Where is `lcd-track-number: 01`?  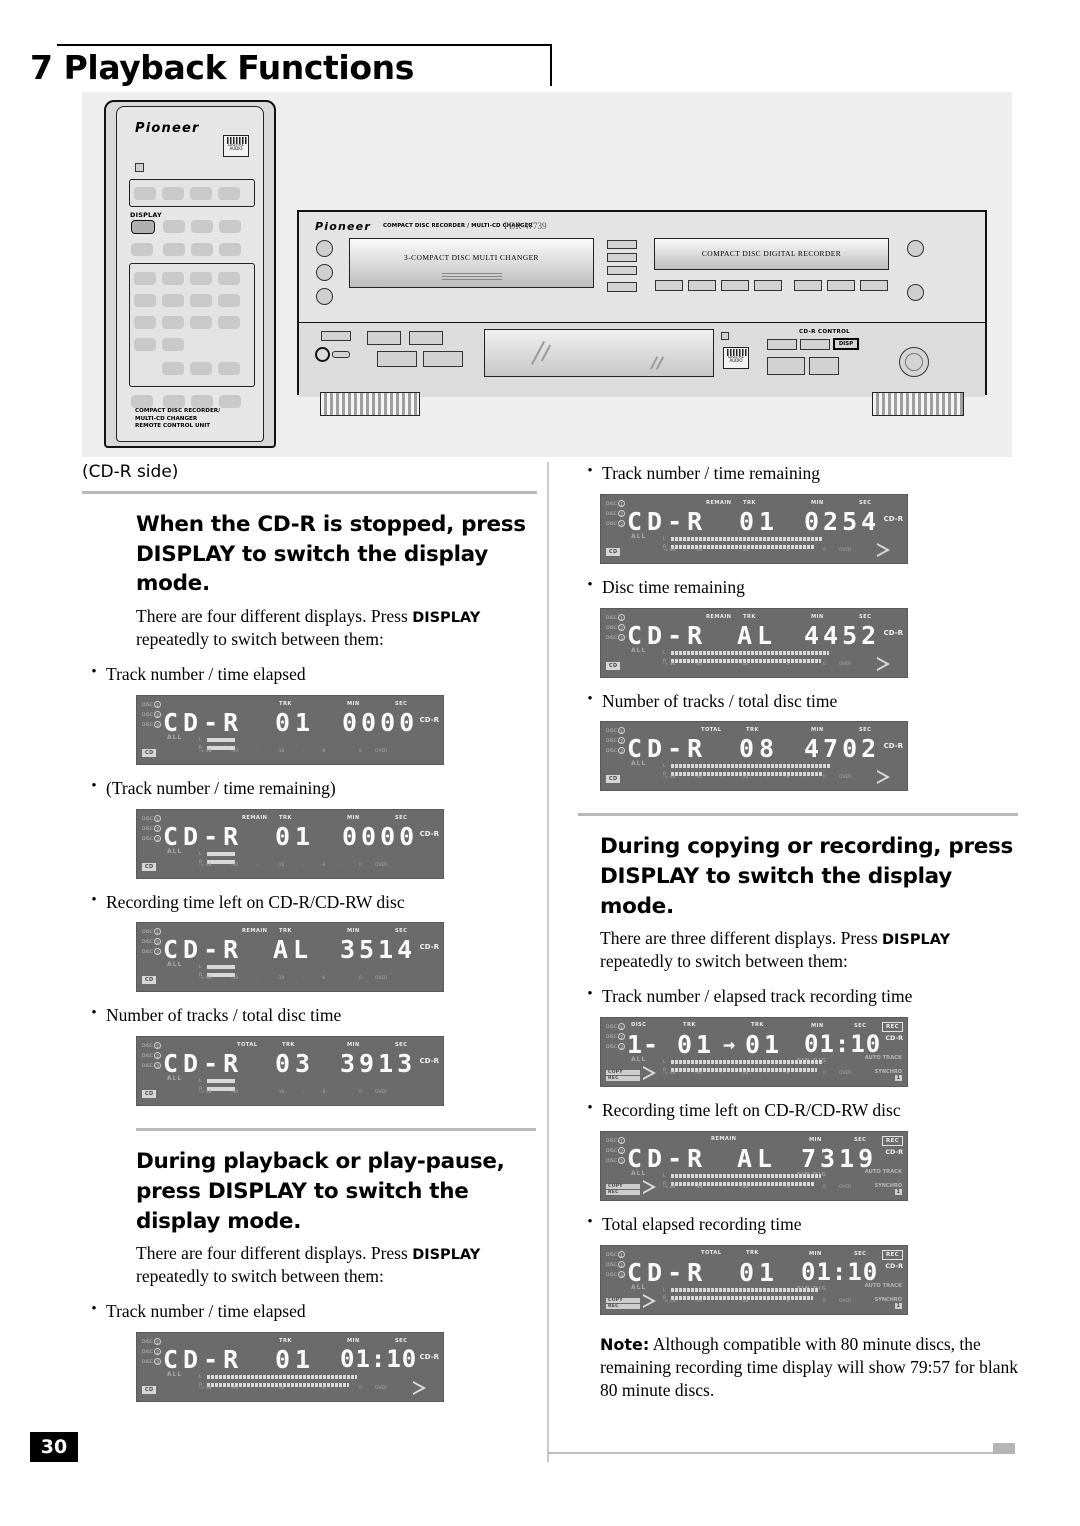 lcd-track-number: 01 is located at coordinates (759, 521).